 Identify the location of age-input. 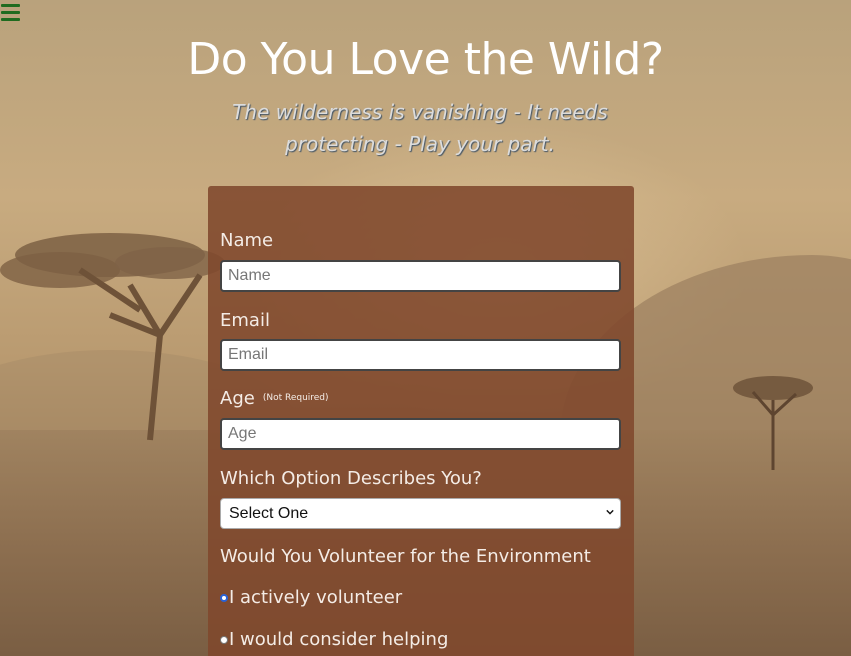
(420, 434).